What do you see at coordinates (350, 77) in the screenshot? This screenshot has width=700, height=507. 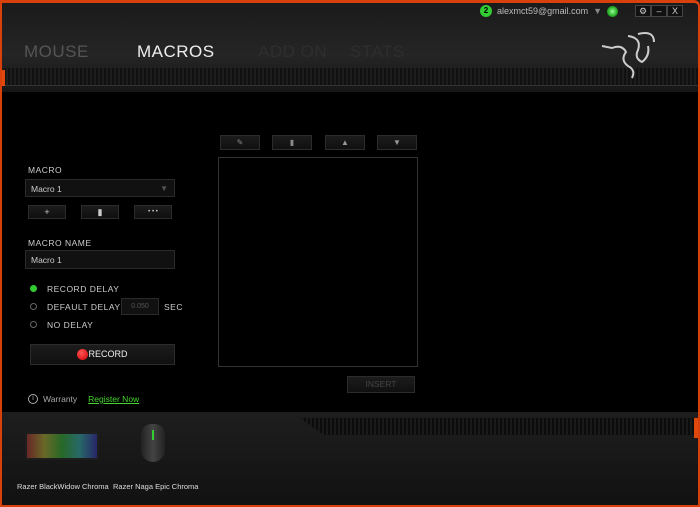 I see `header-strip` at bounding box center [350, 77].